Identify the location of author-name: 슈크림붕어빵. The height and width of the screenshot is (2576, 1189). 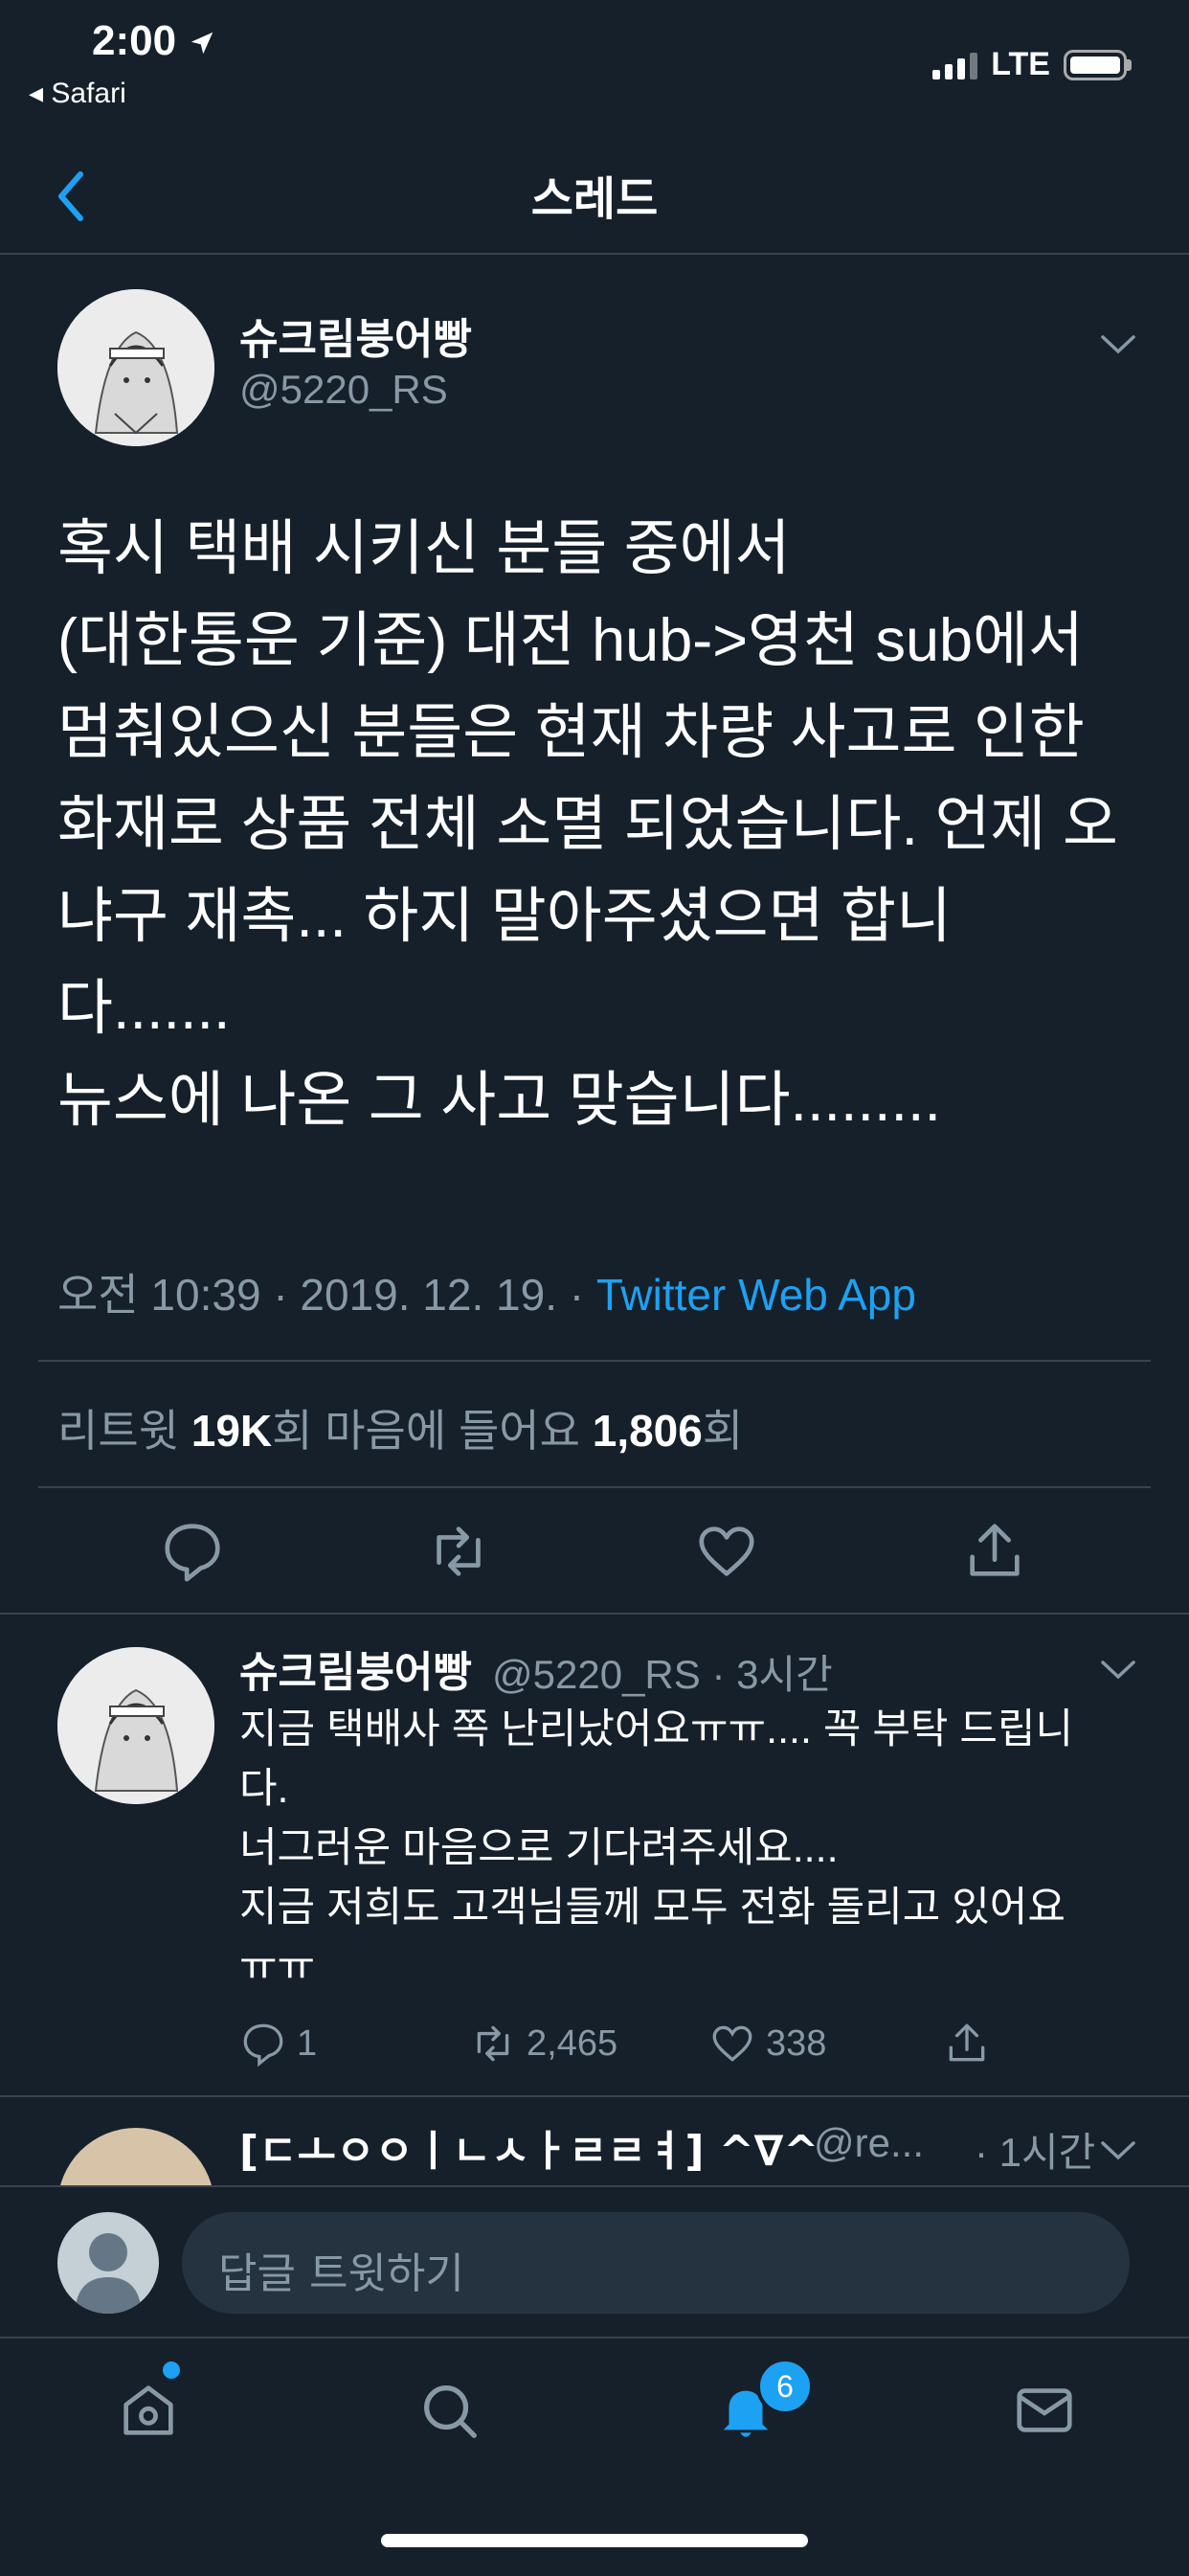
(355, 335).